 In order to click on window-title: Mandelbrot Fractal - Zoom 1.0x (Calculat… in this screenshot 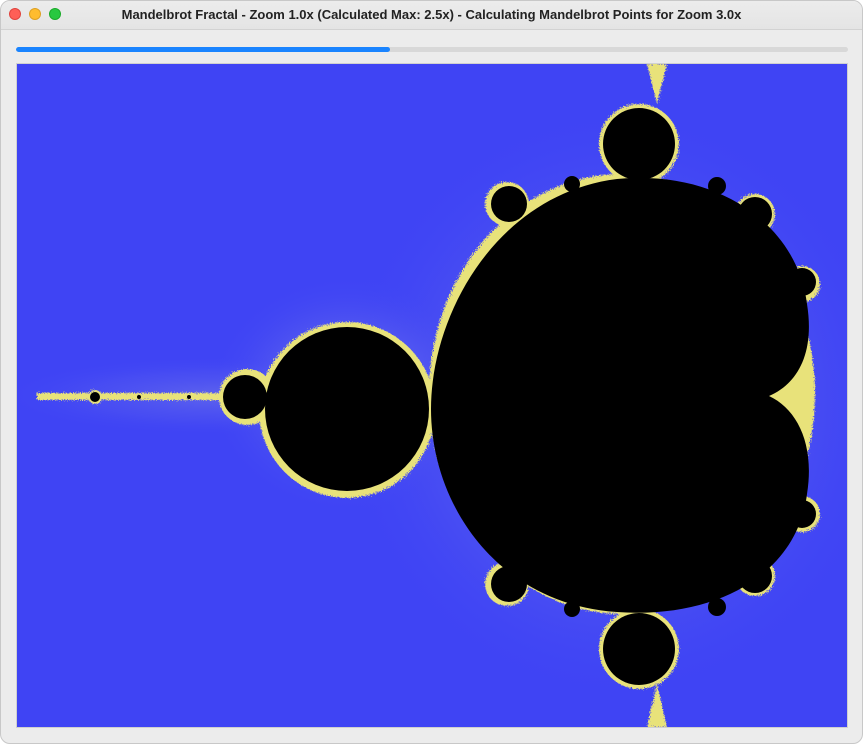, I will do `click(431, 14)`.